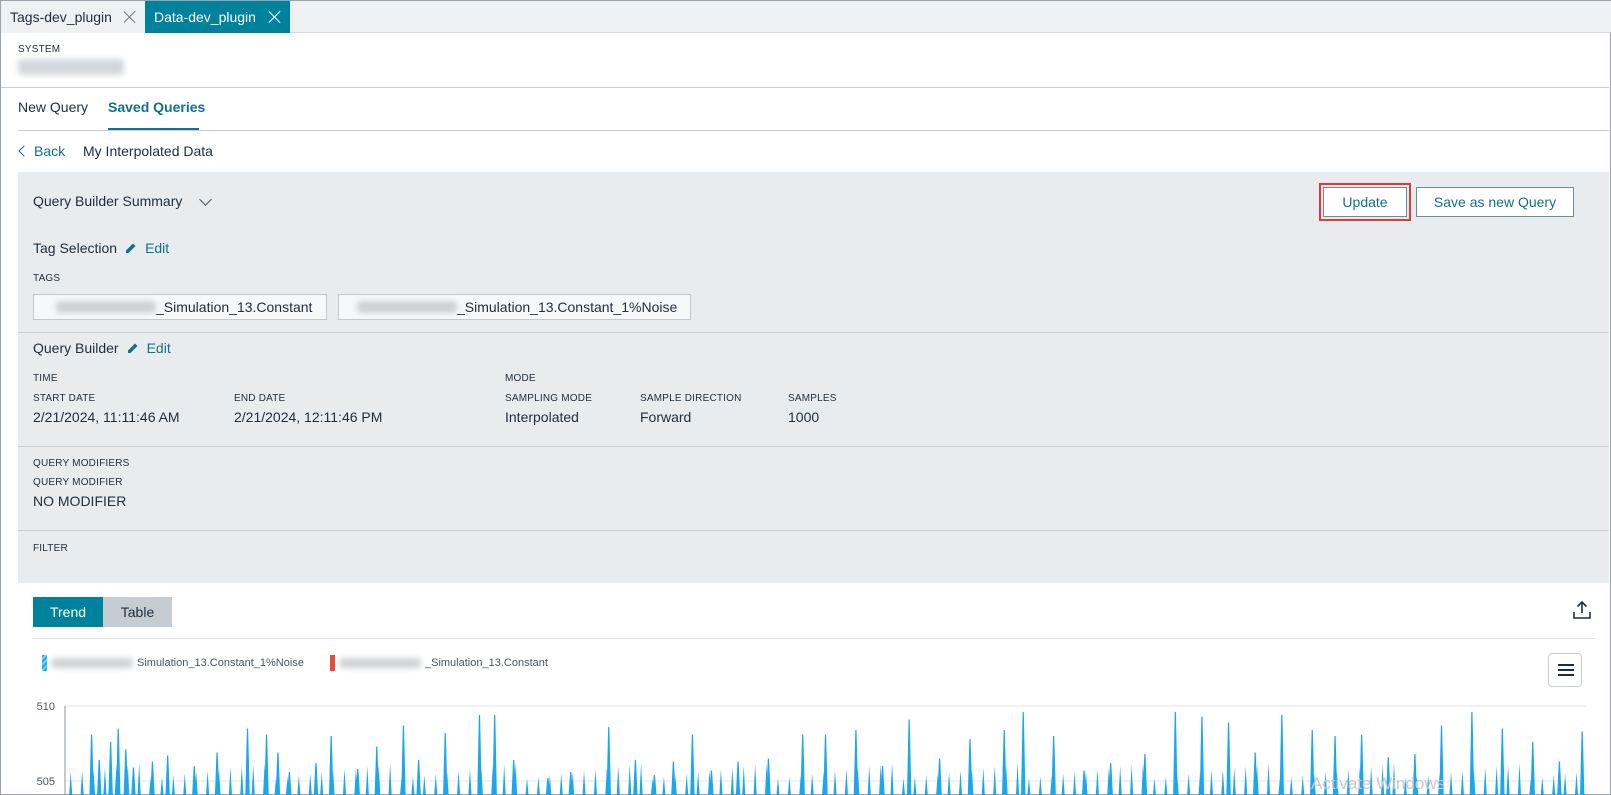 This screenshot has height=795, width=1611. Describe the element at coordinates (81, 463) in the screenshot. I see `query-modifiers-label: QUERY MODIFIERS` at that location.